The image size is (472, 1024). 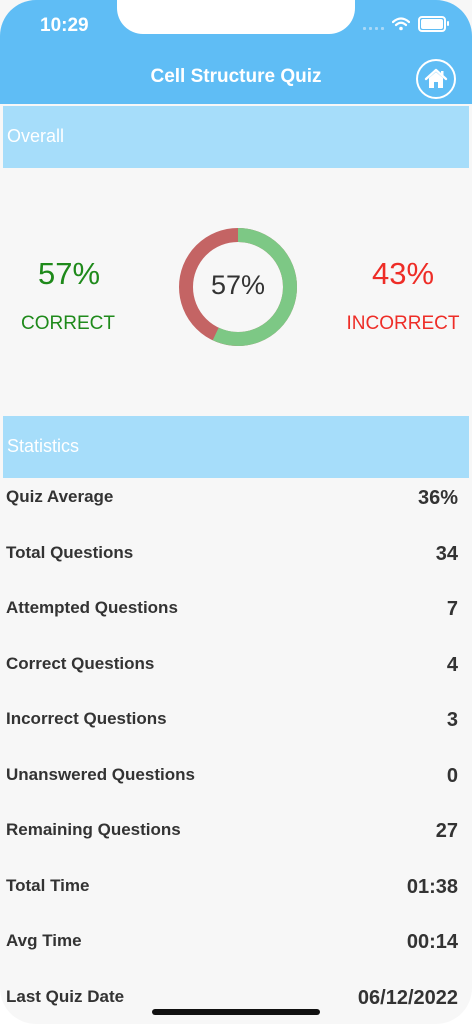 What do you see at coordinates (236, 679) in the screenshot?
I see `stat-row: Correct Questions 4` at bounding box center [236, 679].